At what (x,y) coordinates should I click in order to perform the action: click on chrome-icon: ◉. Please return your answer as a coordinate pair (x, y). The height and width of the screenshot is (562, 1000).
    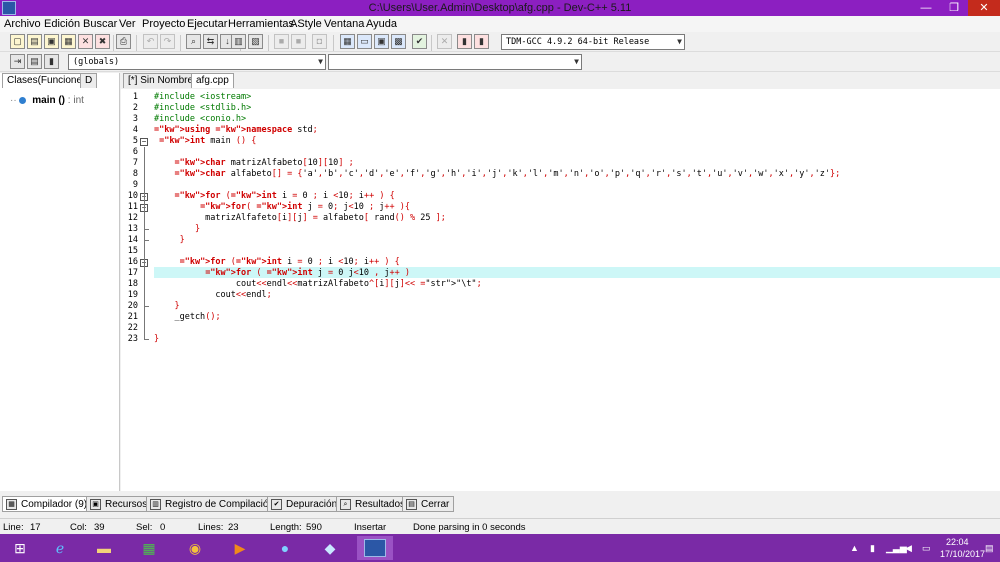
    Looking at the image, I should click on (195, 548).